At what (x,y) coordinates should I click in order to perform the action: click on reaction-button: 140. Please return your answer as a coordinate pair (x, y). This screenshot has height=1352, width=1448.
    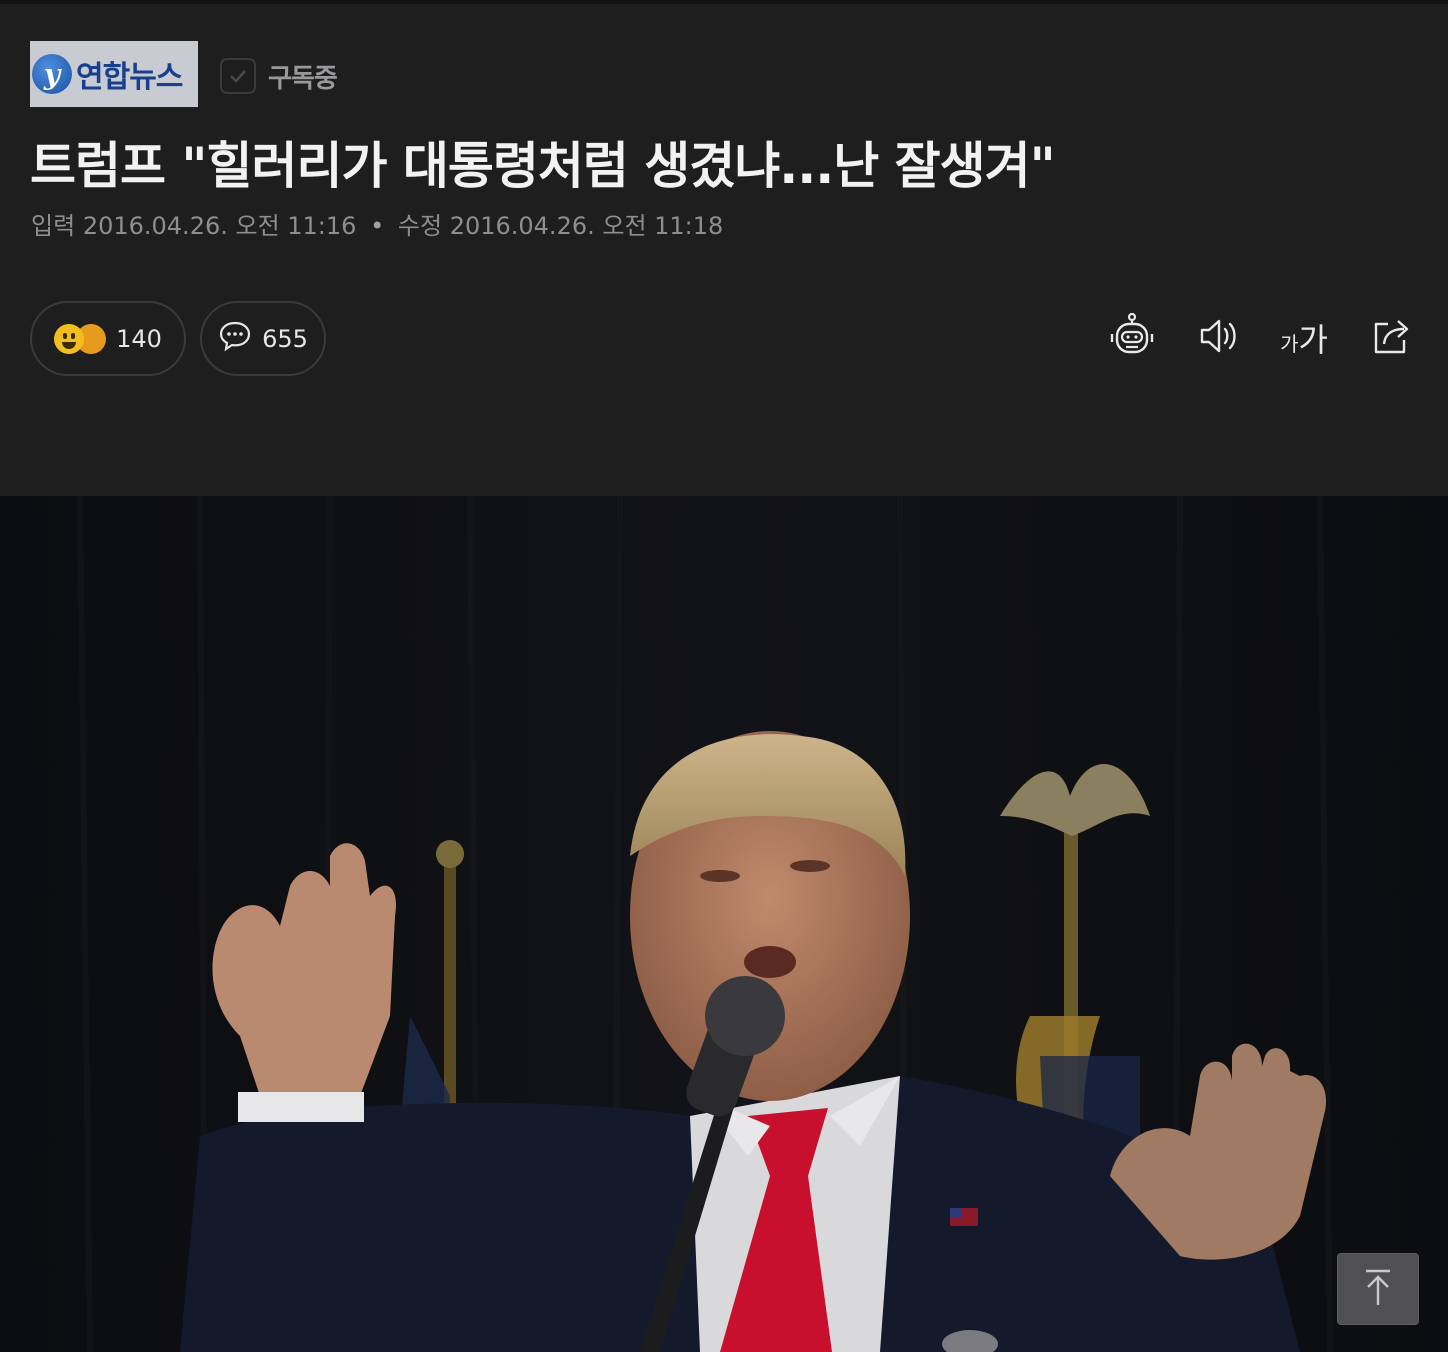
    Looking at the image, I should click on (108, 338).